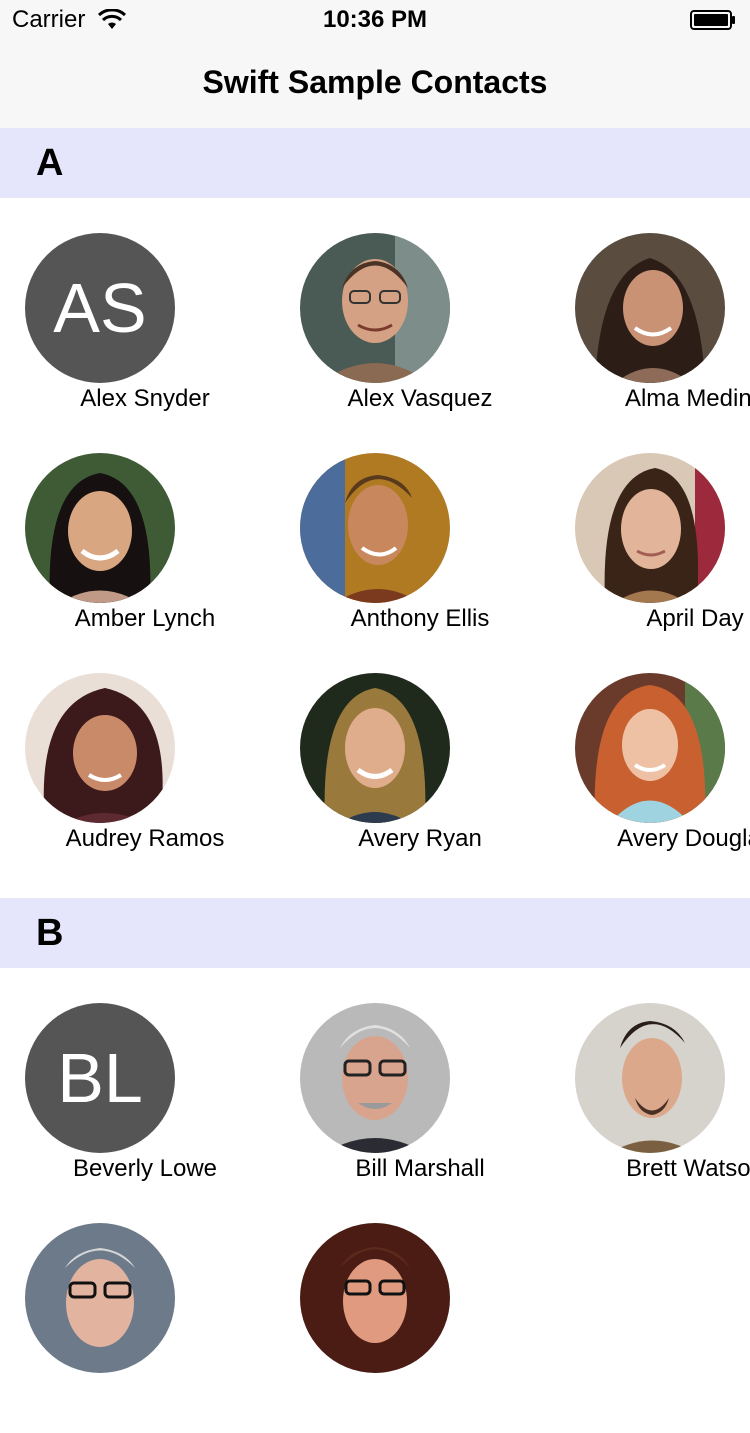  What do you see at coordinates (713, 20) in the screenshot?
I see `battery-icon` at bounding box center [713, 20].